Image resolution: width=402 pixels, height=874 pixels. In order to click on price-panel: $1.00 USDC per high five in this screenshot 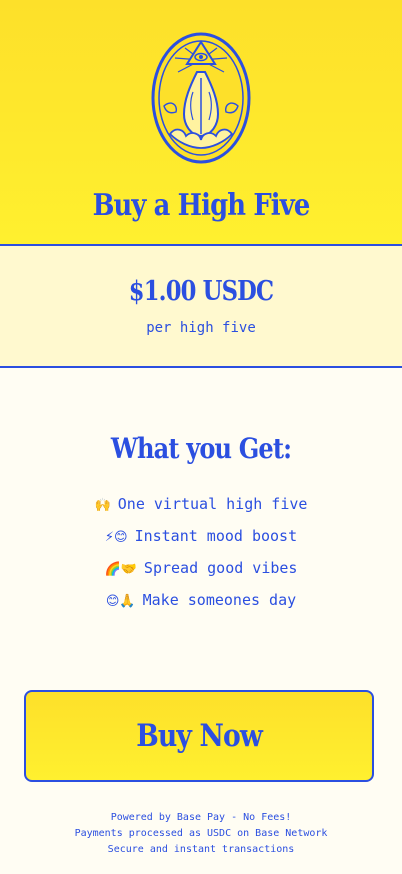, I will do `click(201, 307)`.